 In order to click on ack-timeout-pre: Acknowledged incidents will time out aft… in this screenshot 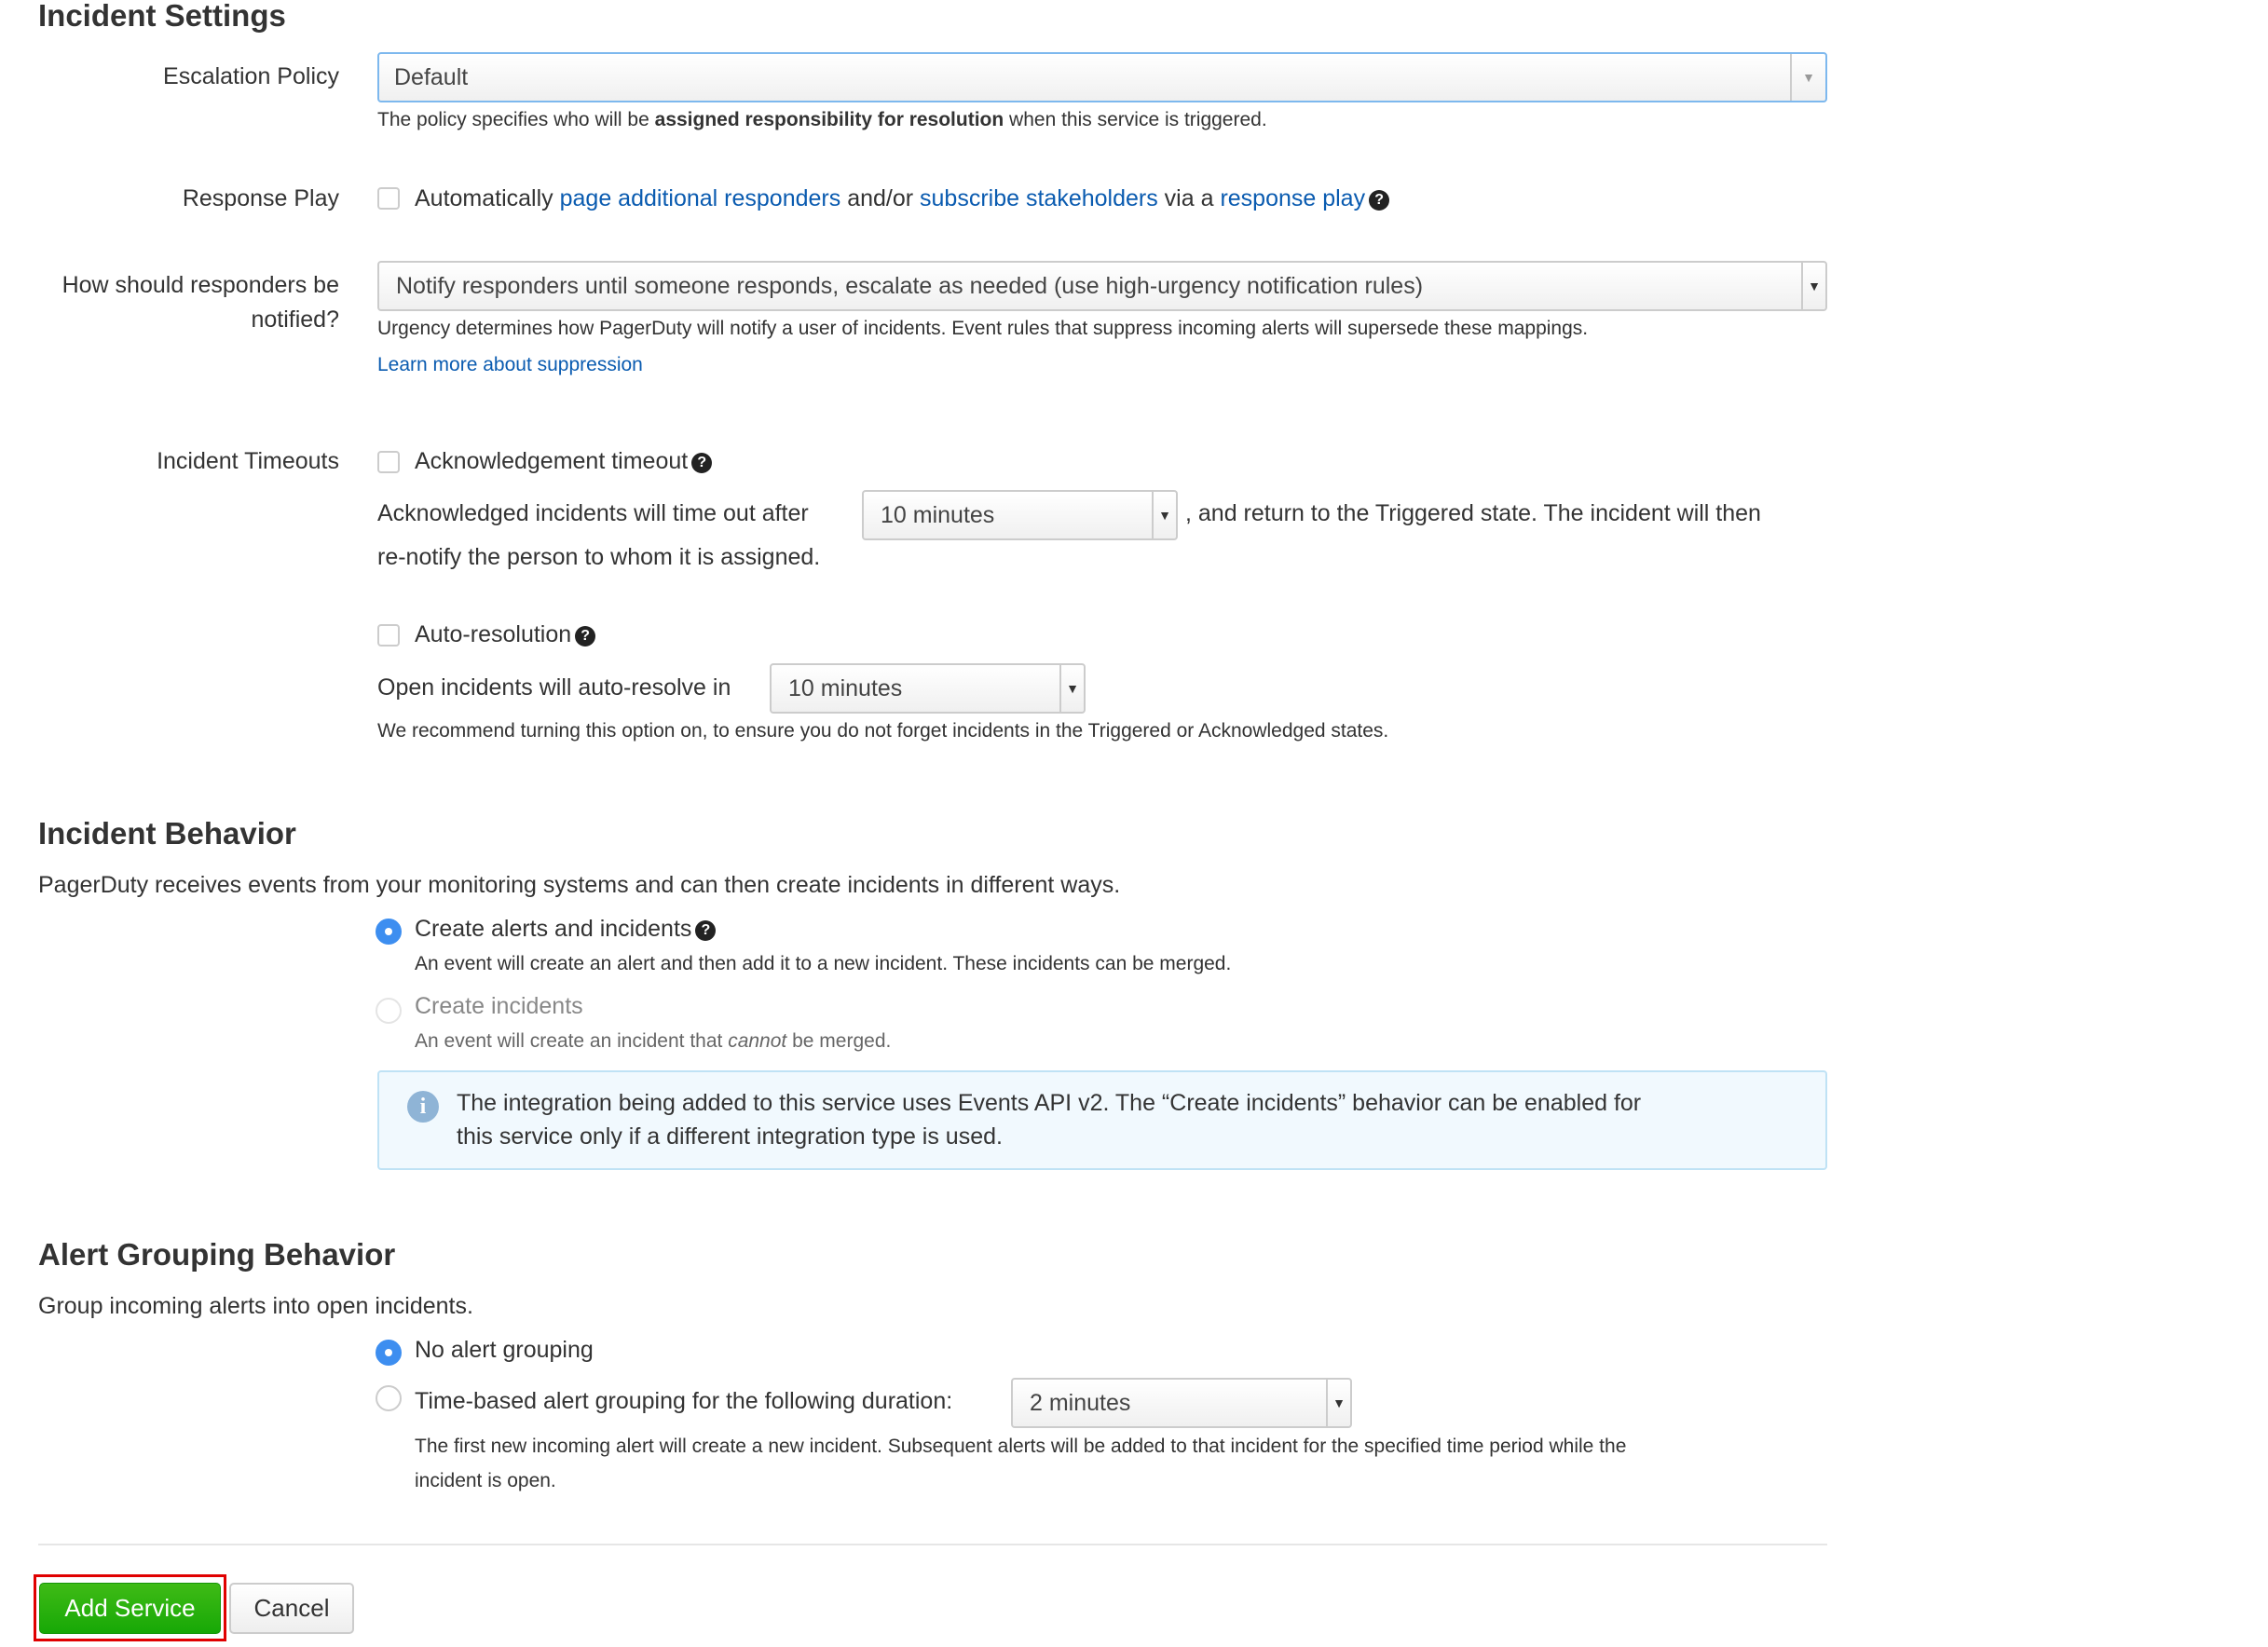, I will do `click(593, 513)`.